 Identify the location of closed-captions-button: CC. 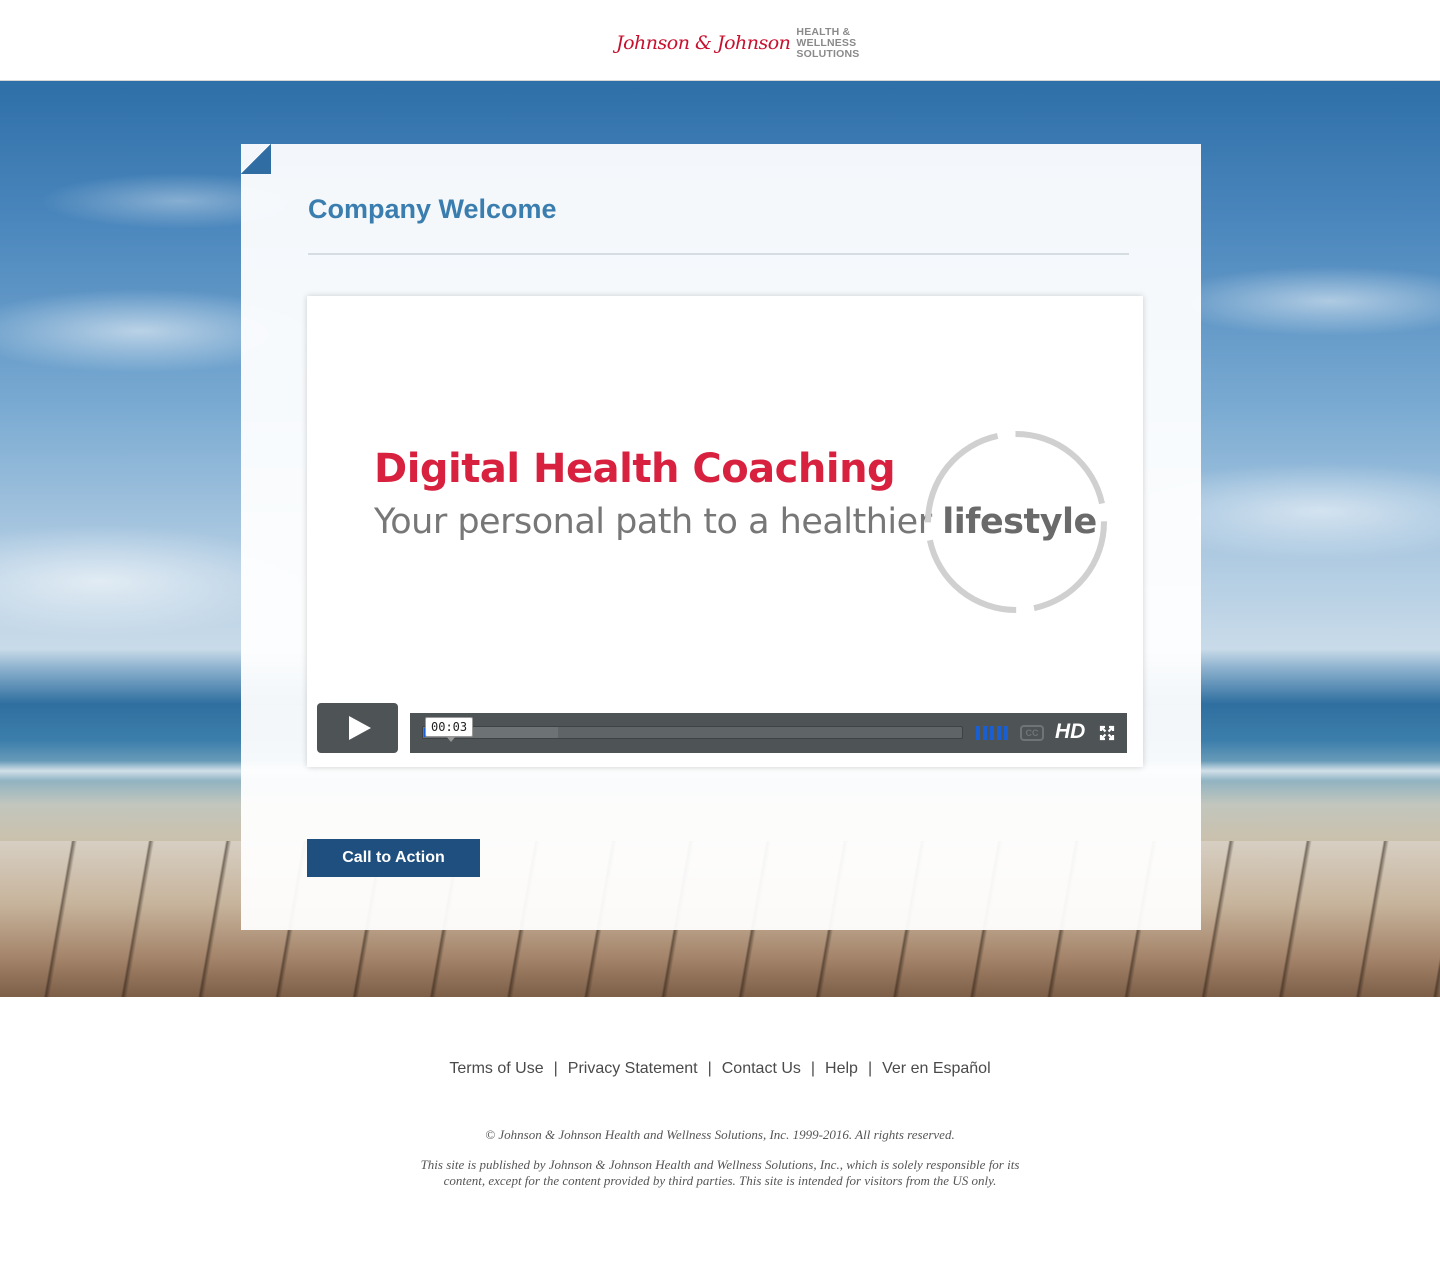
(1032, 733).